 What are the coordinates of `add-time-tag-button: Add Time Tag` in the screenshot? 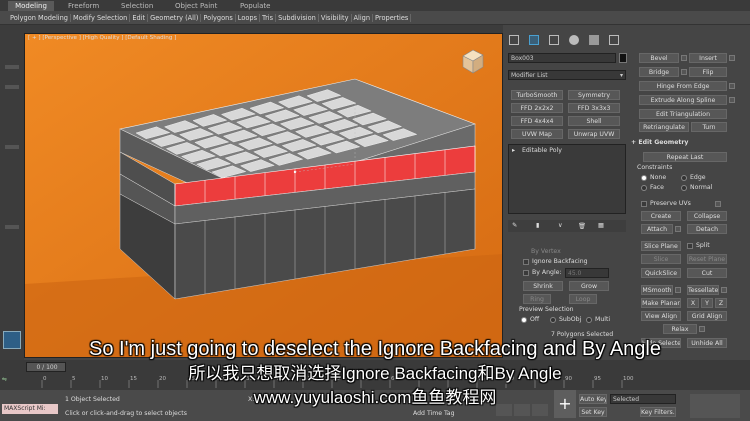 It's located at (434, 413).